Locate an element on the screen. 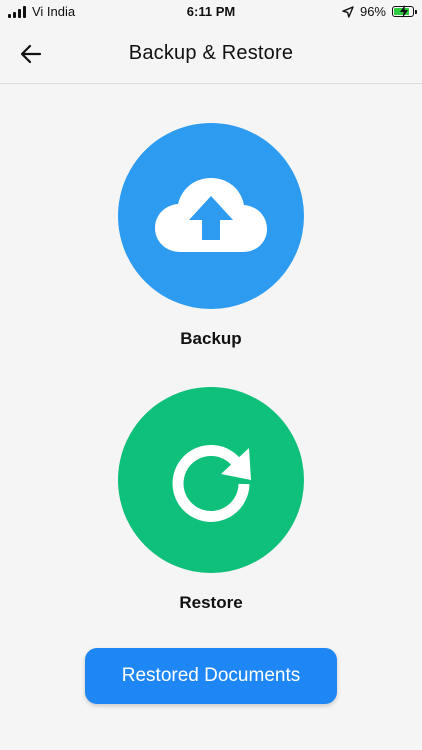  app-header: Backup & Restore is located at coordinates (211, 54).